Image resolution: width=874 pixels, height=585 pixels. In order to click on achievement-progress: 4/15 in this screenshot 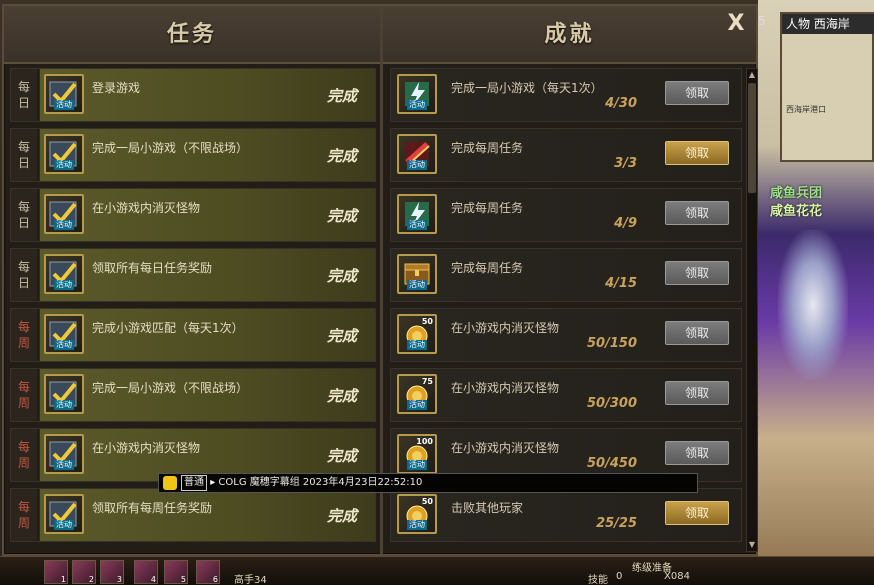, I will do `click(621, 283)`.